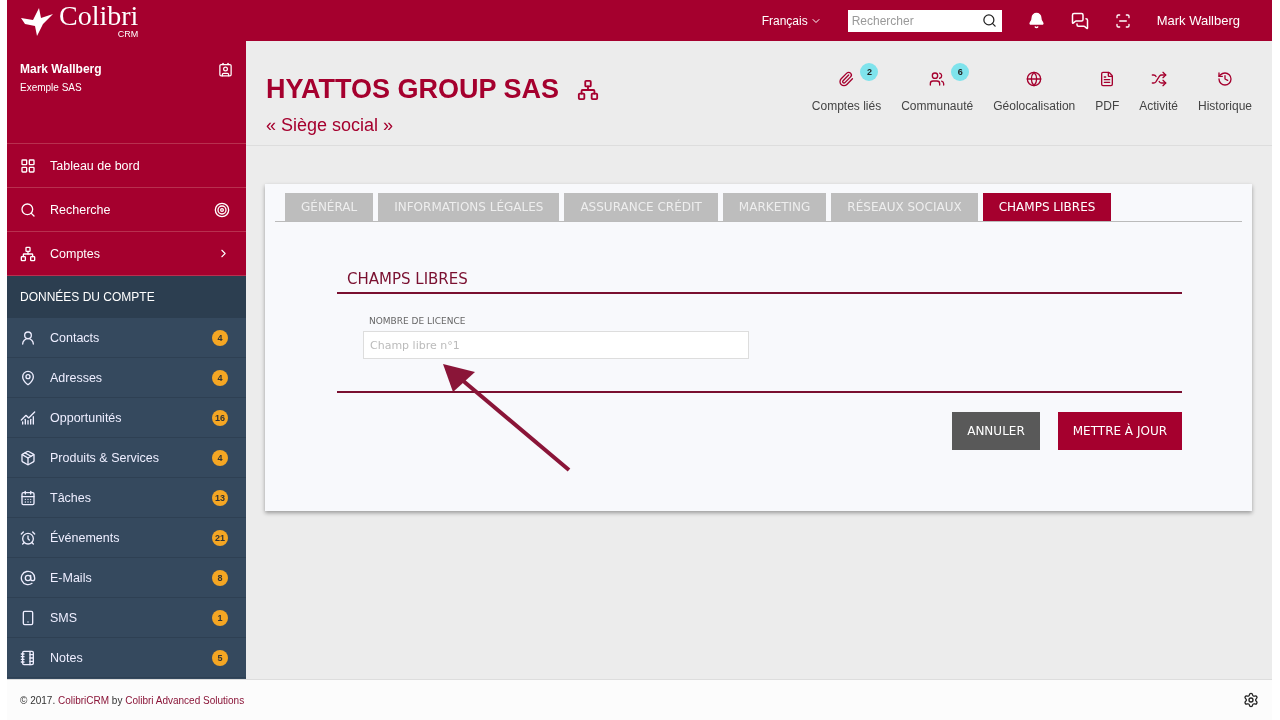 This screenshot has height=720, width=1280. What do you see at coordinates (126, 458) in the screenshot?
I see `sidebar-item: Produits & Services 4` at bounding box center [126, 458].